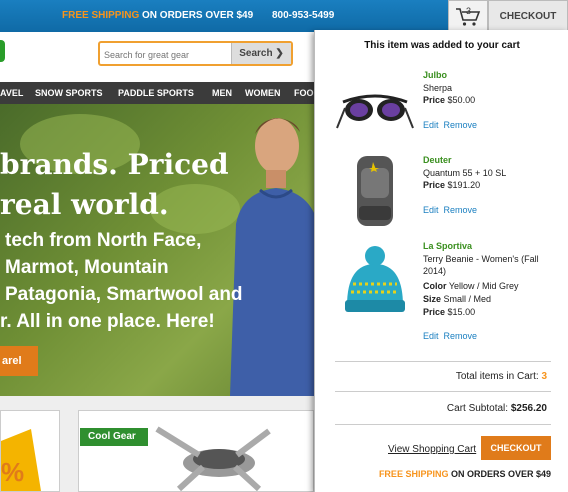  Describe the element at coordinates (497, 376) in the screenshot. I see `total-items-label: Total items in Cart:` at that location.